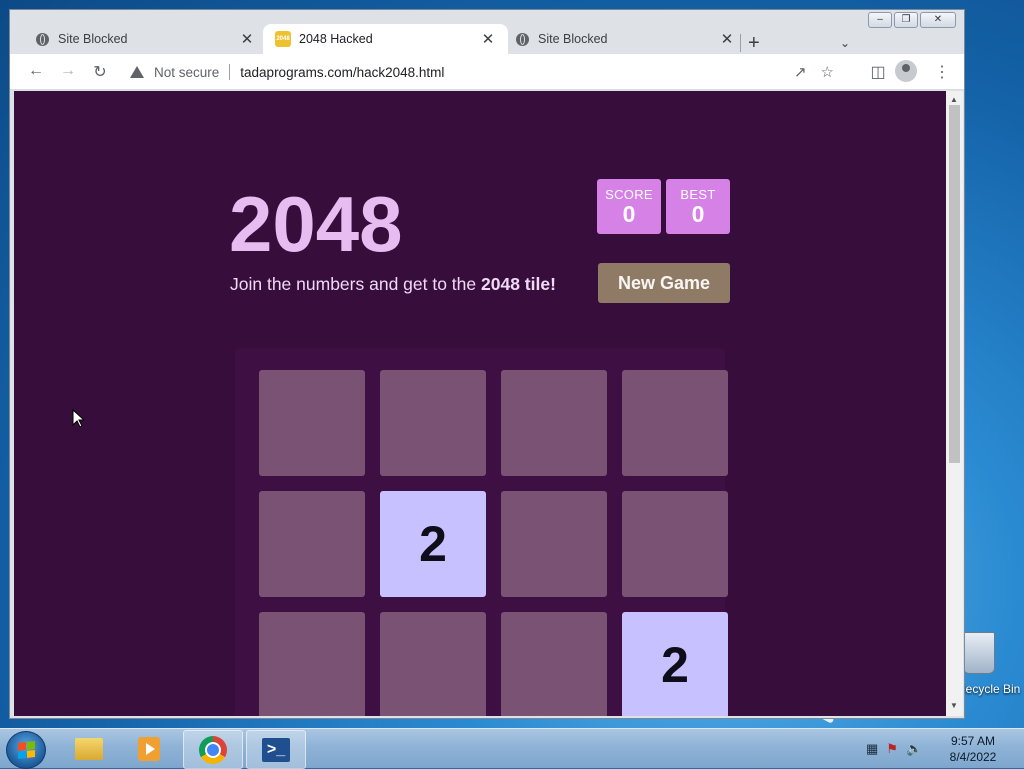 The image size is (1024, 769). Describe the element at coordinates (316, 224) in the screenshot. I see `game-title: 2048` at that location.